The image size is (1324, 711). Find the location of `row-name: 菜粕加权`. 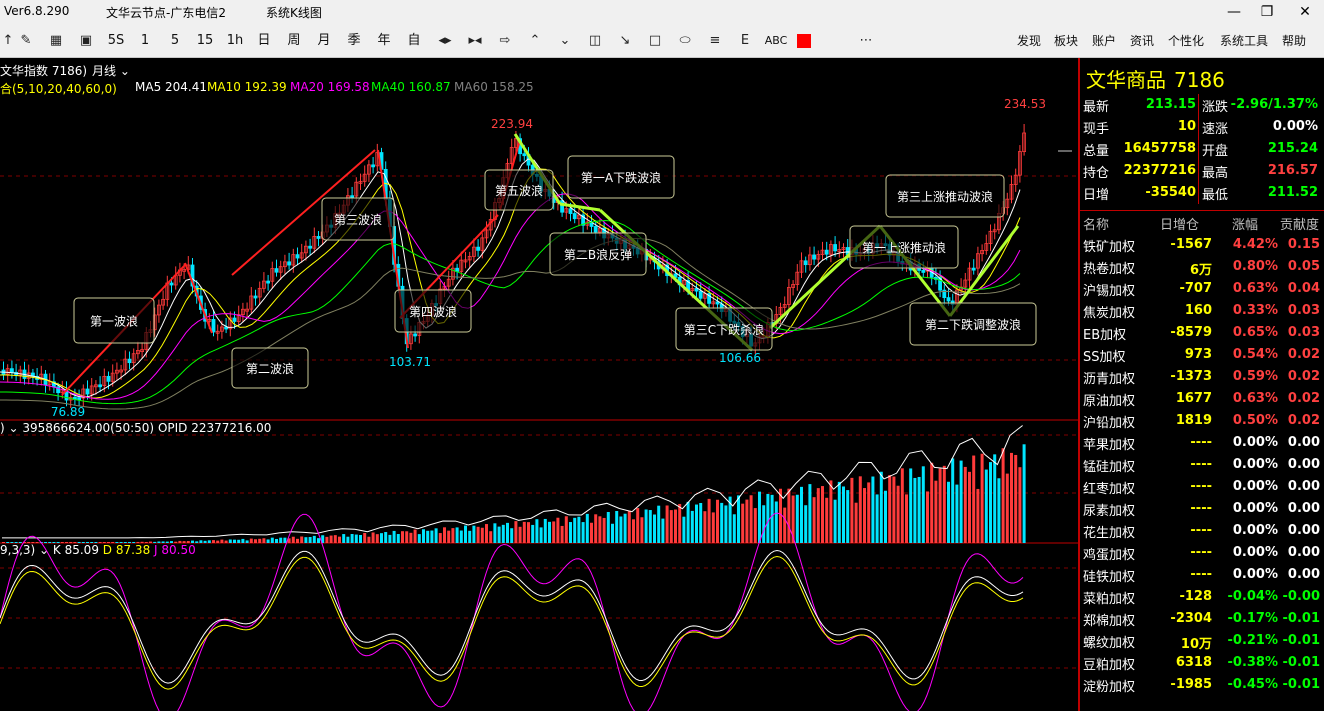

row-name: 菜粕加权 is located at coordinates (1109, 599).